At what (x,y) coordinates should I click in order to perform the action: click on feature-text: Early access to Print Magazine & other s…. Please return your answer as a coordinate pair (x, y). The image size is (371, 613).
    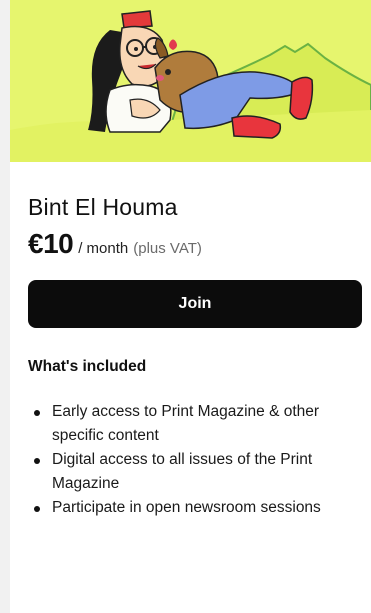
    Looking at the image, I should click on (186, 423).